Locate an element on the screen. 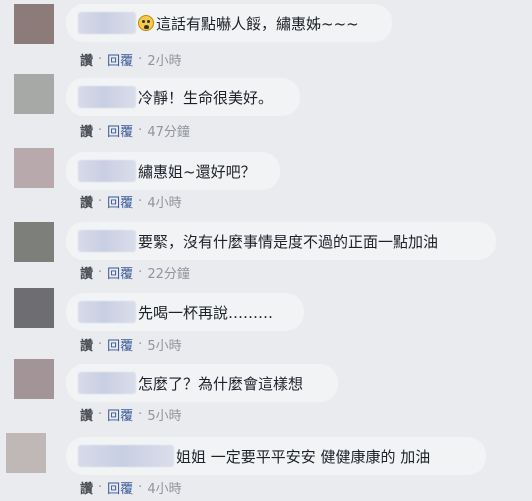  comment-bubble: 繡惠姐~還好吧？ is located at coordinates (173, 171).